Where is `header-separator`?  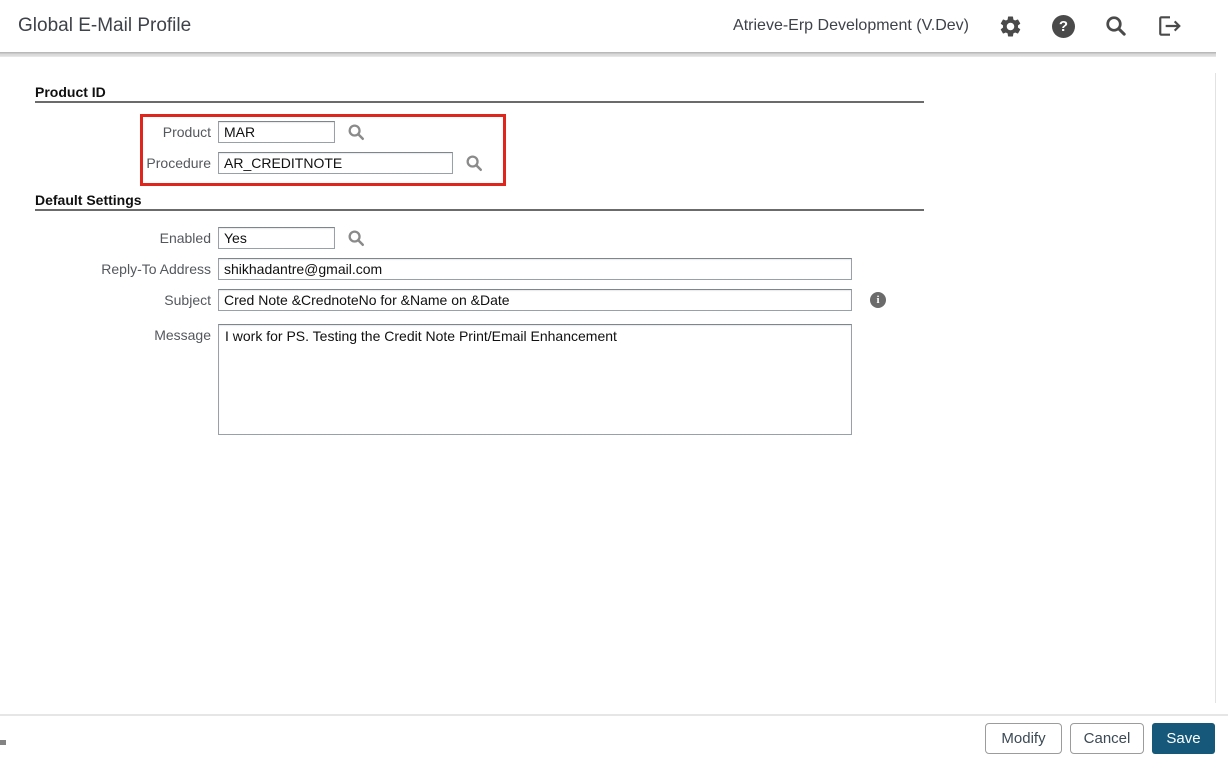 header-separator is located at coordinates (608, 54).